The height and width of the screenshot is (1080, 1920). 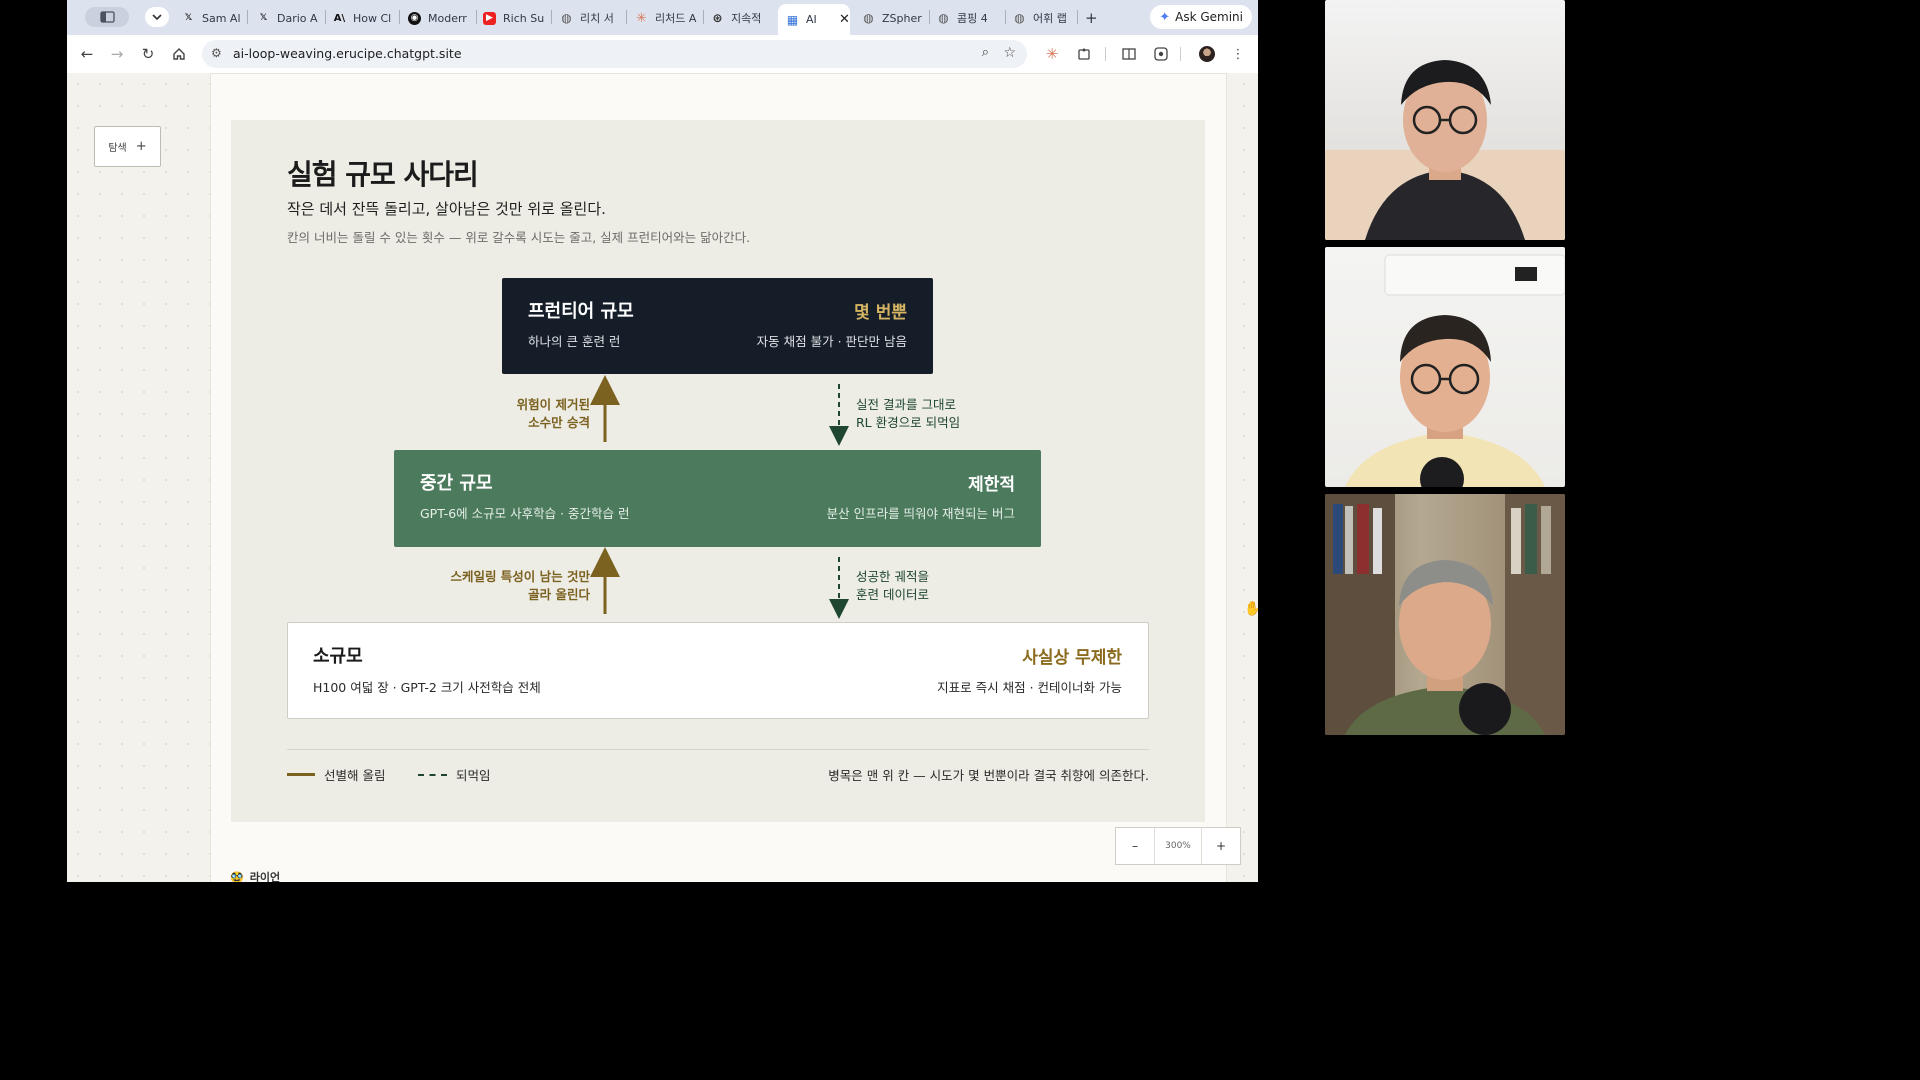 I want to click on anthropic-icon: A\, so click(x=339, y=18).